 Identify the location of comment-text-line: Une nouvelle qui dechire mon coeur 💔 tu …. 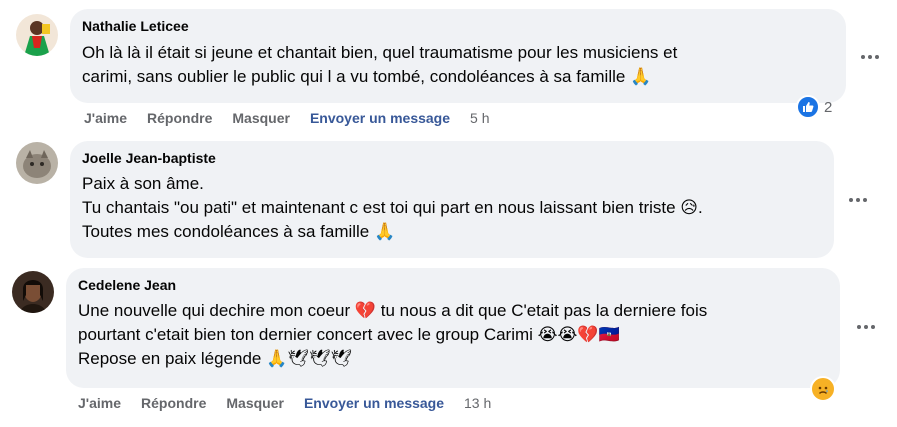
(393, 310).